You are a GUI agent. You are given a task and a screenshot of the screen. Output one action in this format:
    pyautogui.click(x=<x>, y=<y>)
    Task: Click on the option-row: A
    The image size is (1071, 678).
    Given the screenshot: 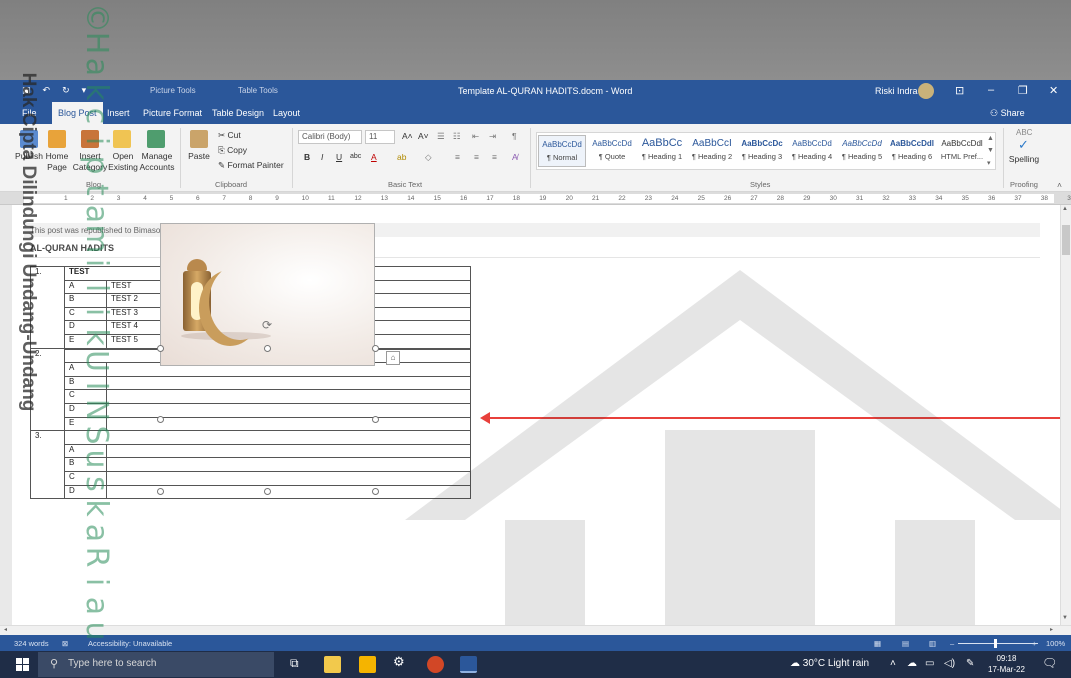 What is the action you would take?
    pyautogui.click(x=251, y=451)
    